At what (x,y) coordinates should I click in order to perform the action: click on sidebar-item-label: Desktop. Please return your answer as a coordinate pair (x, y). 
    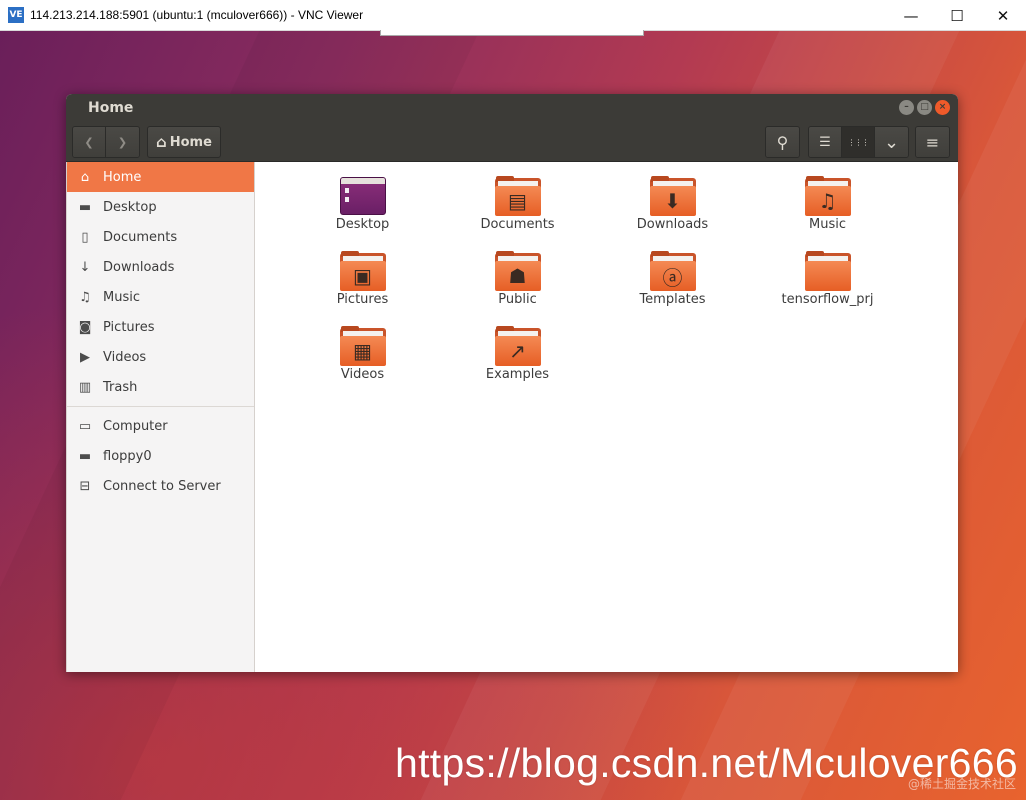
    Looking at the image, I should click on (130, 207).